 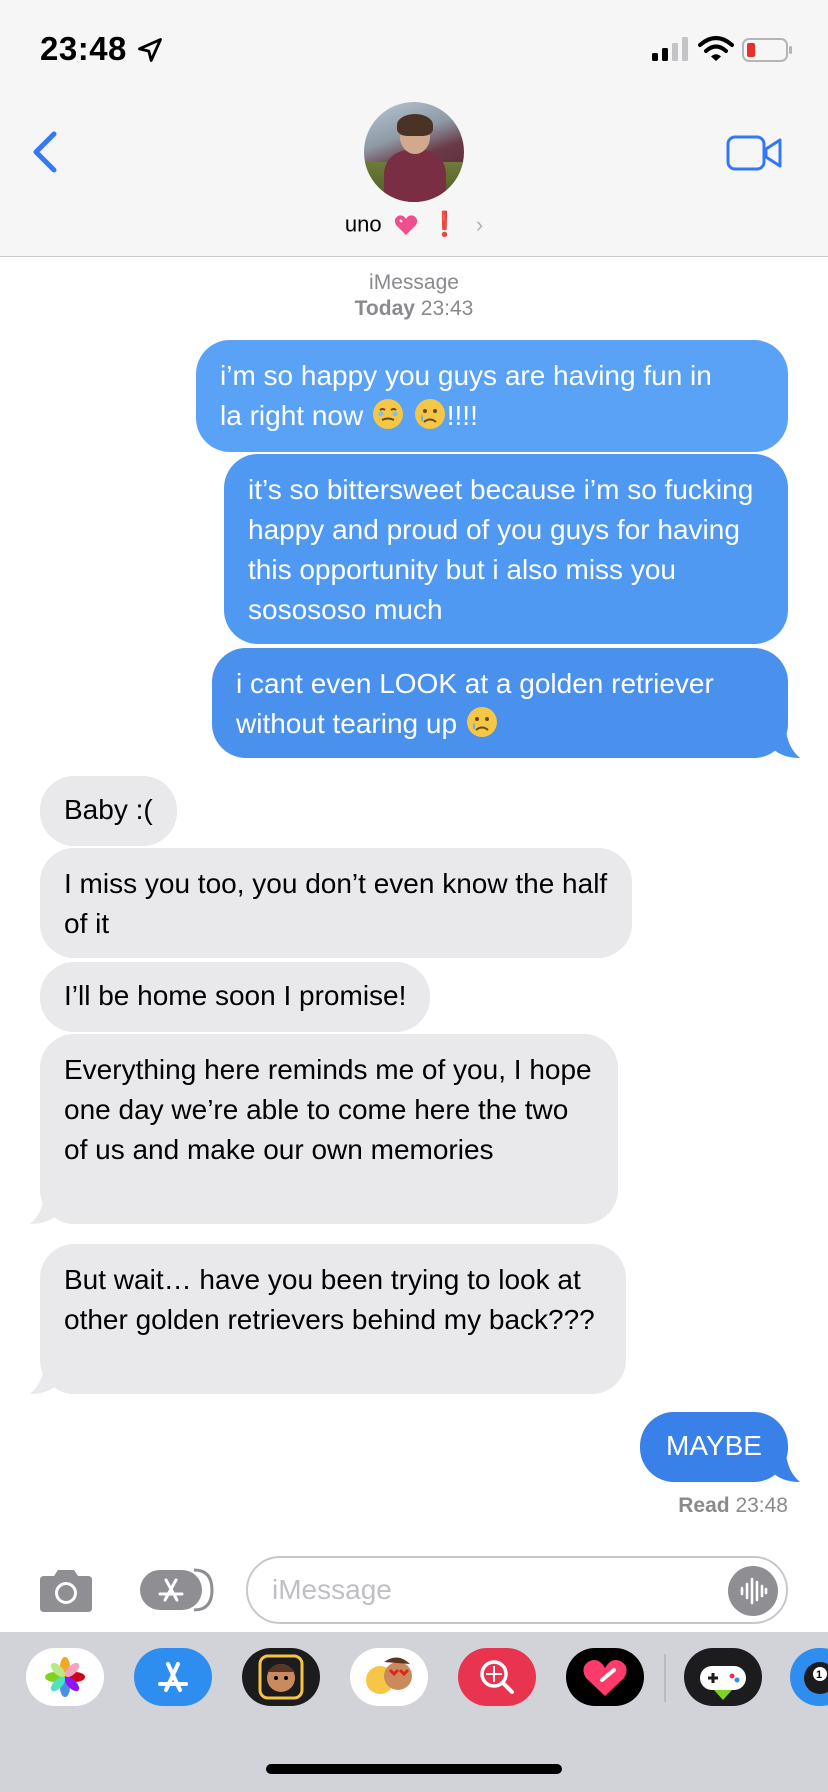 What do you see at coordinates (670, 49) in the screenshot?
I see `cellular-signal-icon` at bounding box center [670, 49].